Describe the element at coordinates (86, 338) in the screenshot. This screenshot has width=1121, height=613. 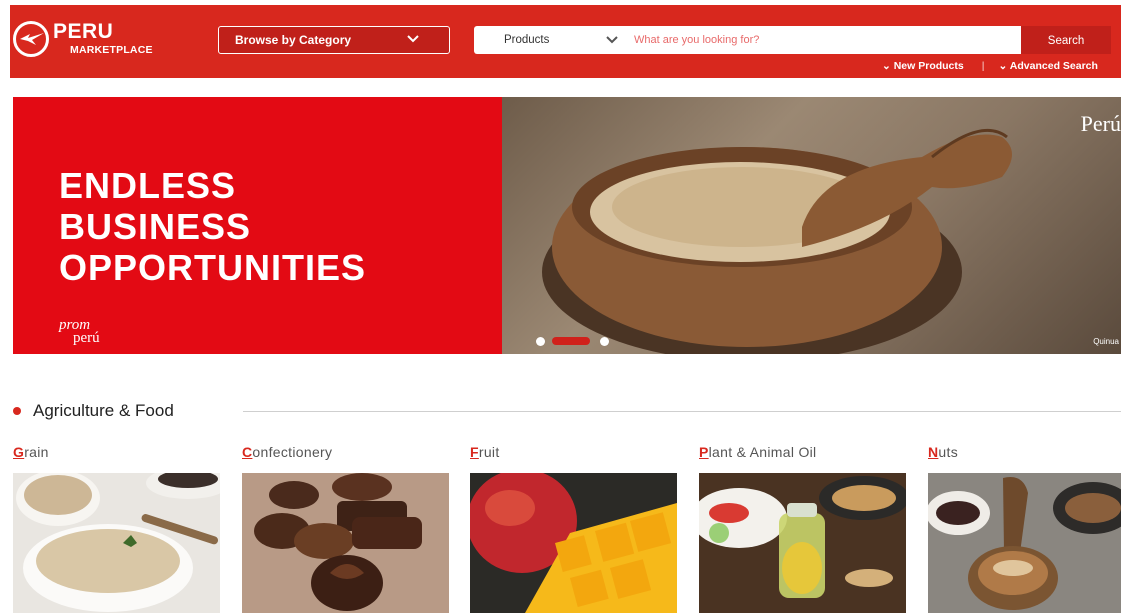
I see `promperu-bottom: perú` at that location.